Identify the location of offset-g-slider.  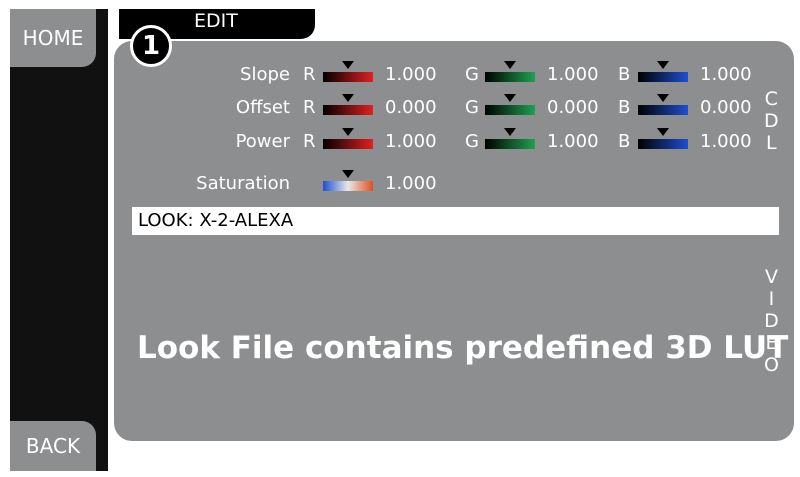
(510, 105).